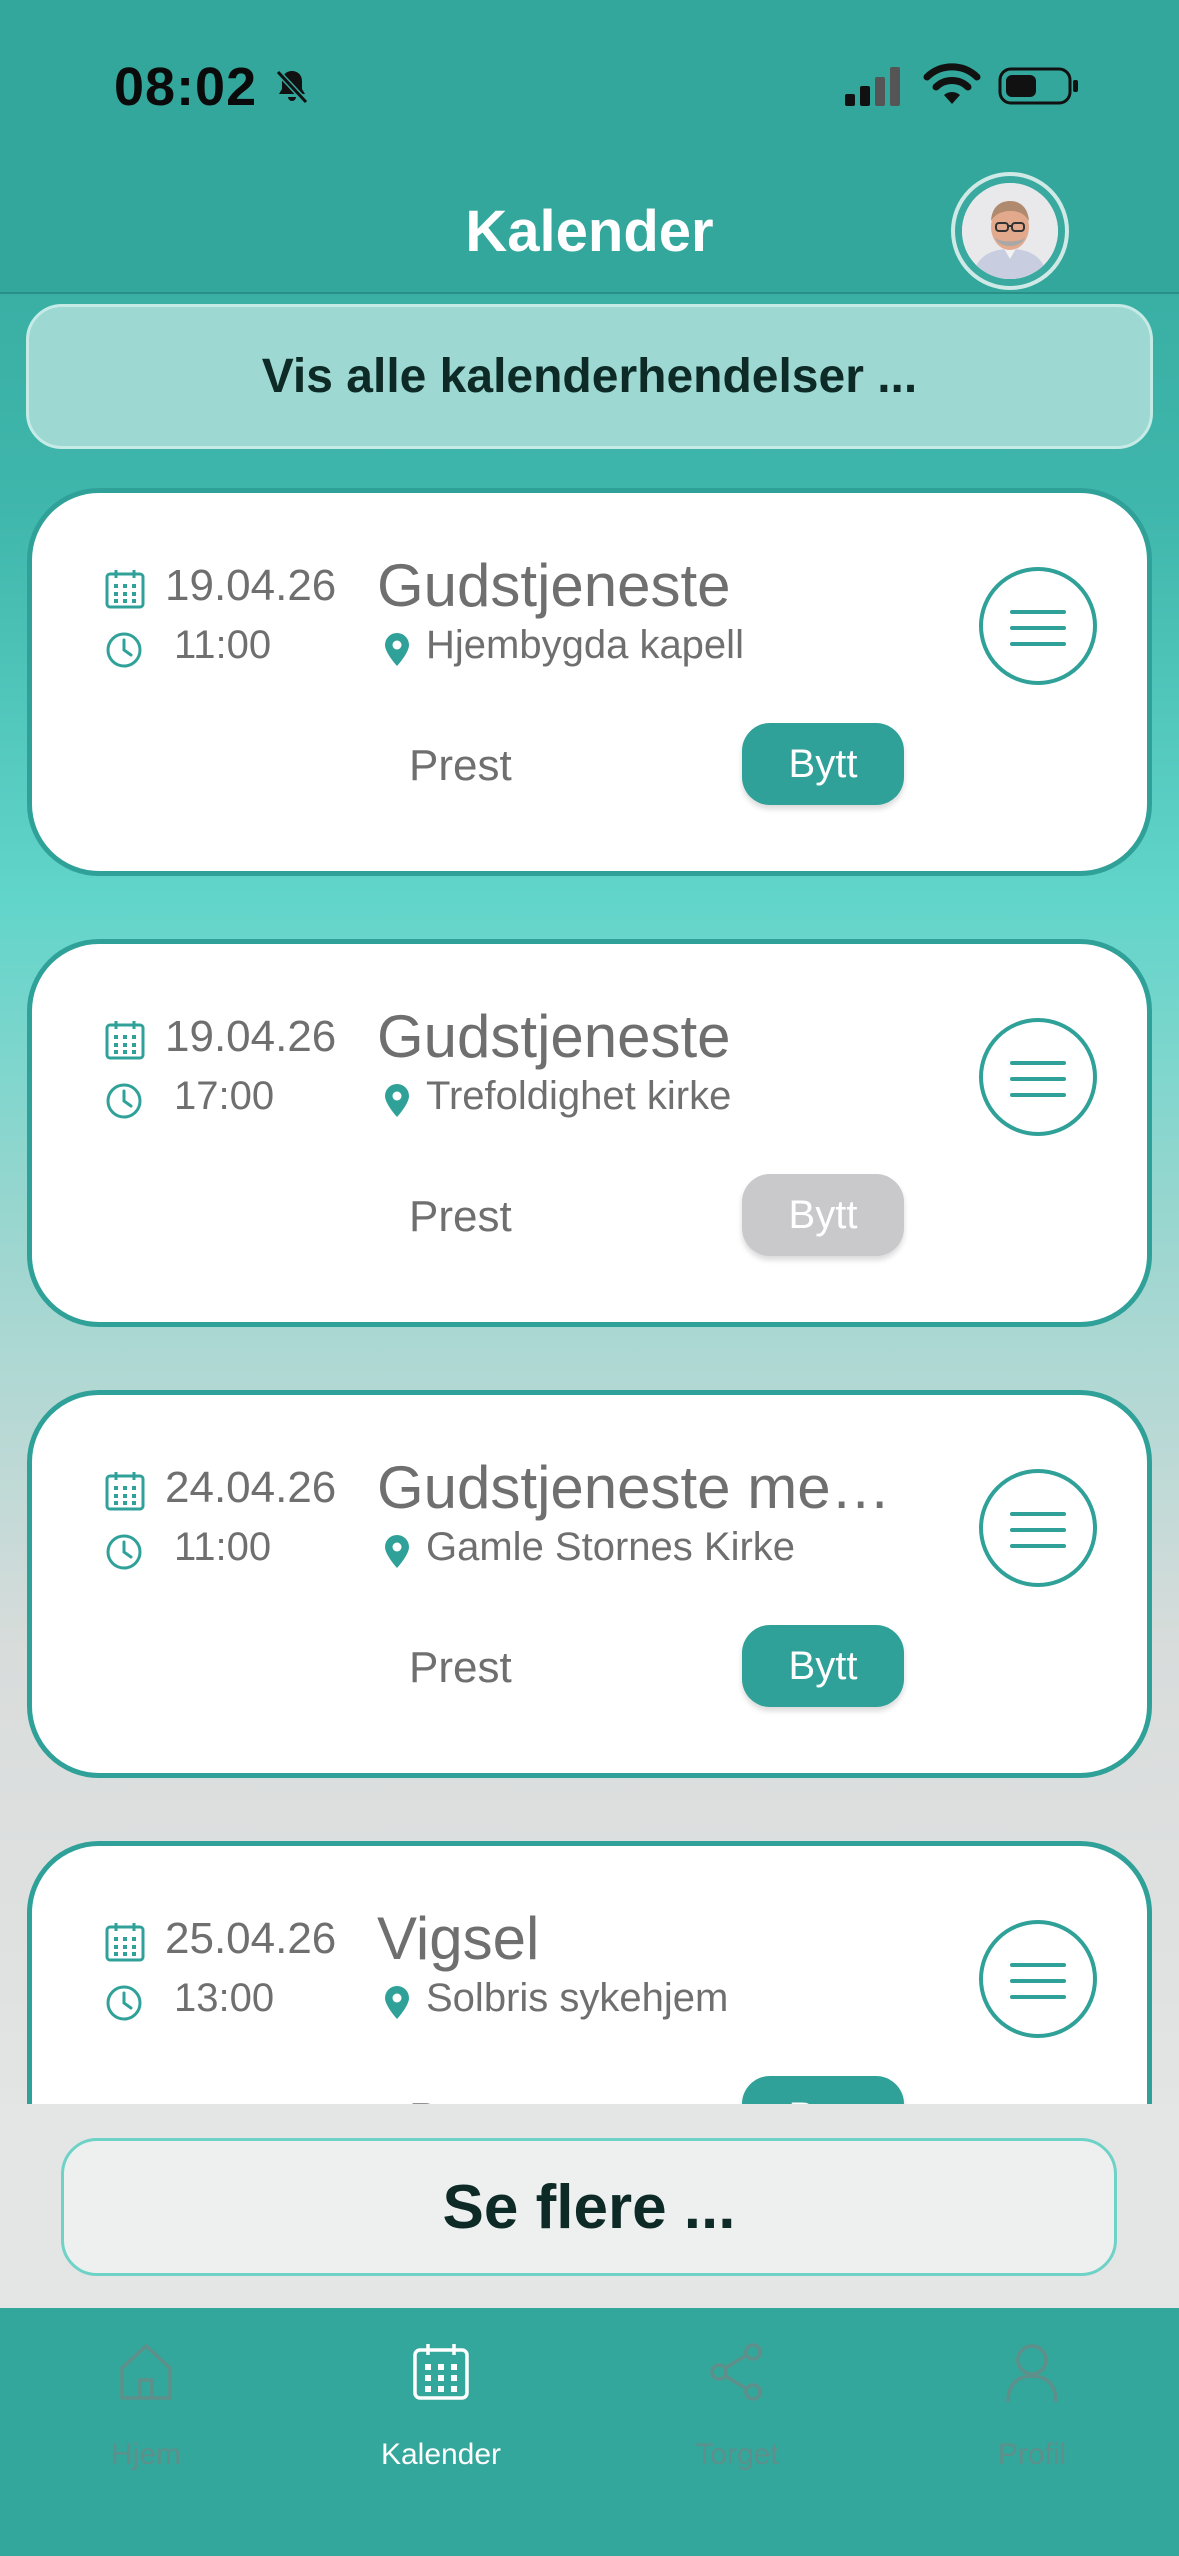  Describe the element at coordinates (145, 2454) in the screenshot. I see `tab-label: Hjem` at that location.